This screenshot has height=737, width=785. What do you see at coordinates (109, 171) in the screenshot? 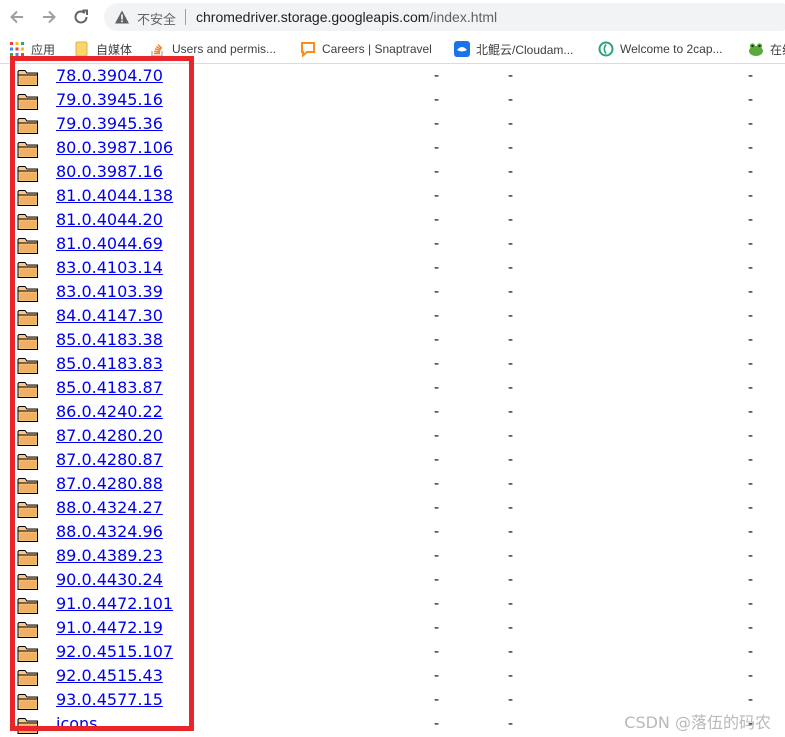
I see `version-link: 80.0.3987.16` at bounding box center [109, 171].